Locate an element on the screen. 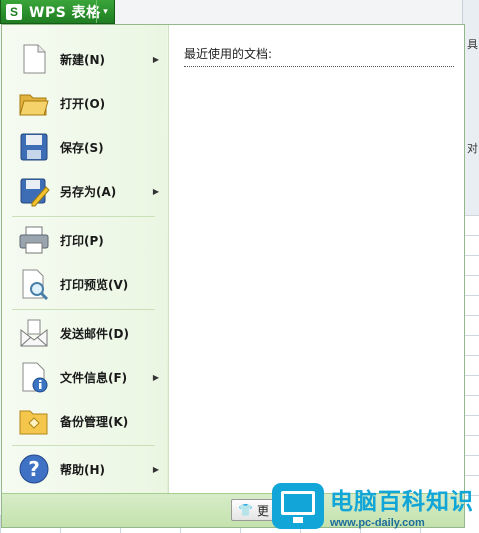  open-folder-icon is located at coordinates (34, 103).